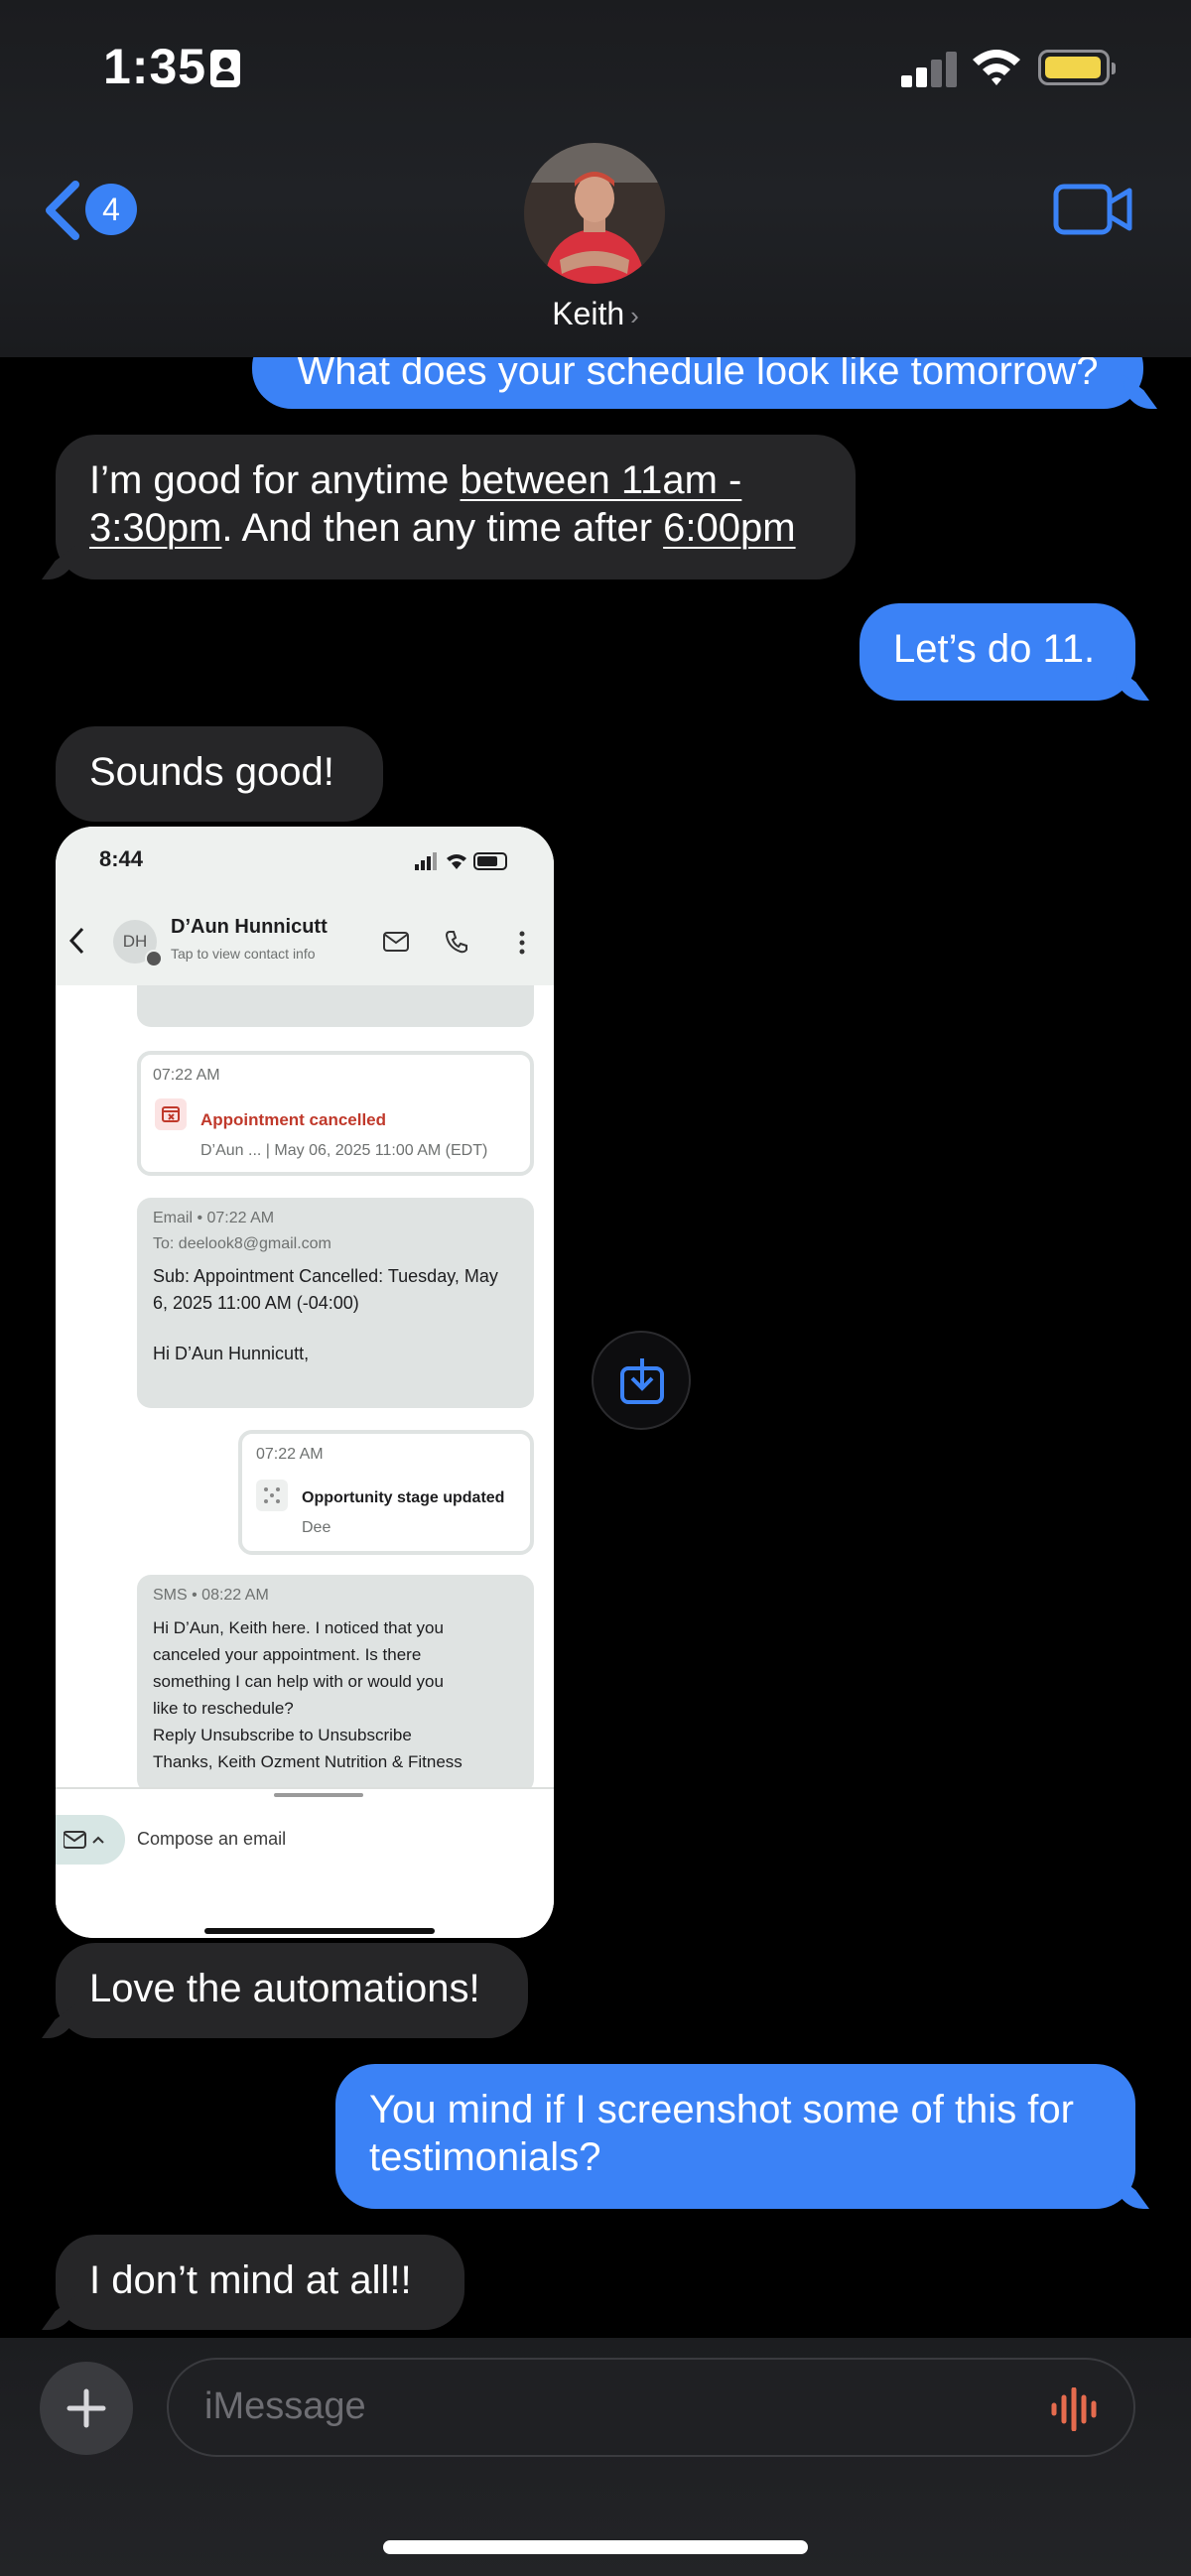  What do you see at coordinates (651, 2408) in the screenshot?
I see `imessage-input: iMessage` at bounding box center [651, 2408].